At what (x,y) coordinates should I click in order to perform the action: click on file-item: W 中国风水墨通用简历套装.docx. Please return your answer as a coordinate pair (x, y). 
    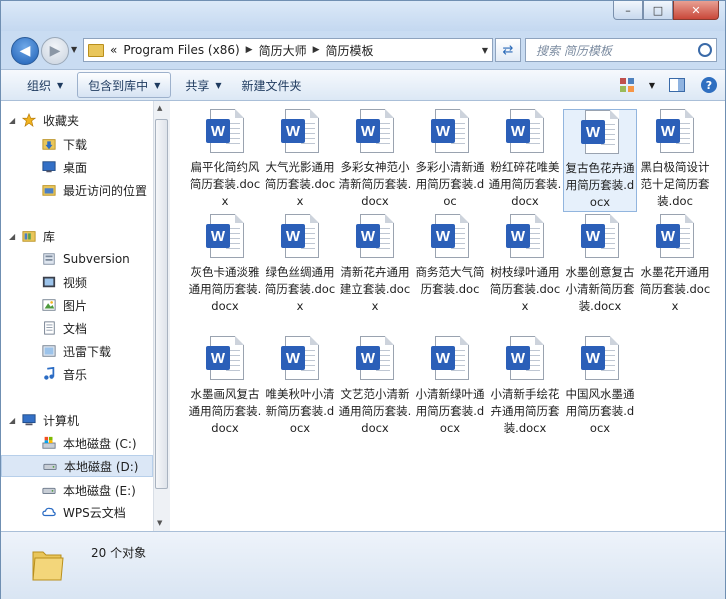
    Looking at the image, I should click on (600, 386).